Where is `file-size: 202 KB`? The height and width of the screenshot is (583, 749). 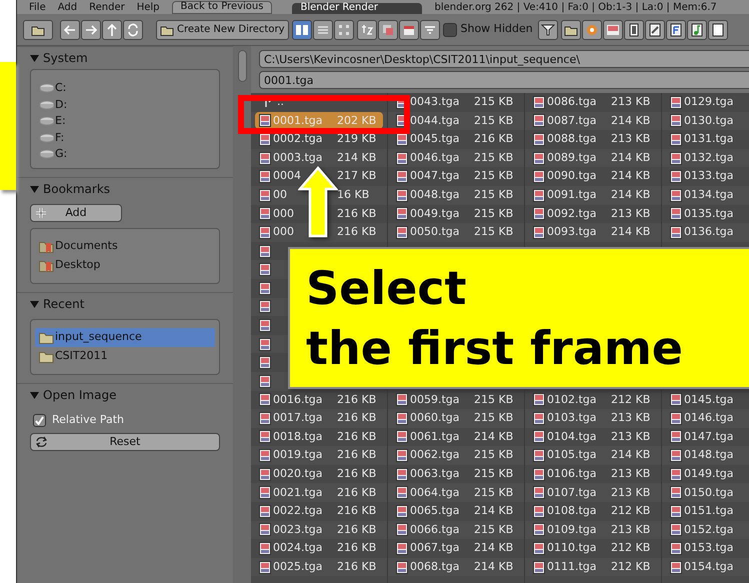
file-size: 202 KB is located at coordinates (356, 120).